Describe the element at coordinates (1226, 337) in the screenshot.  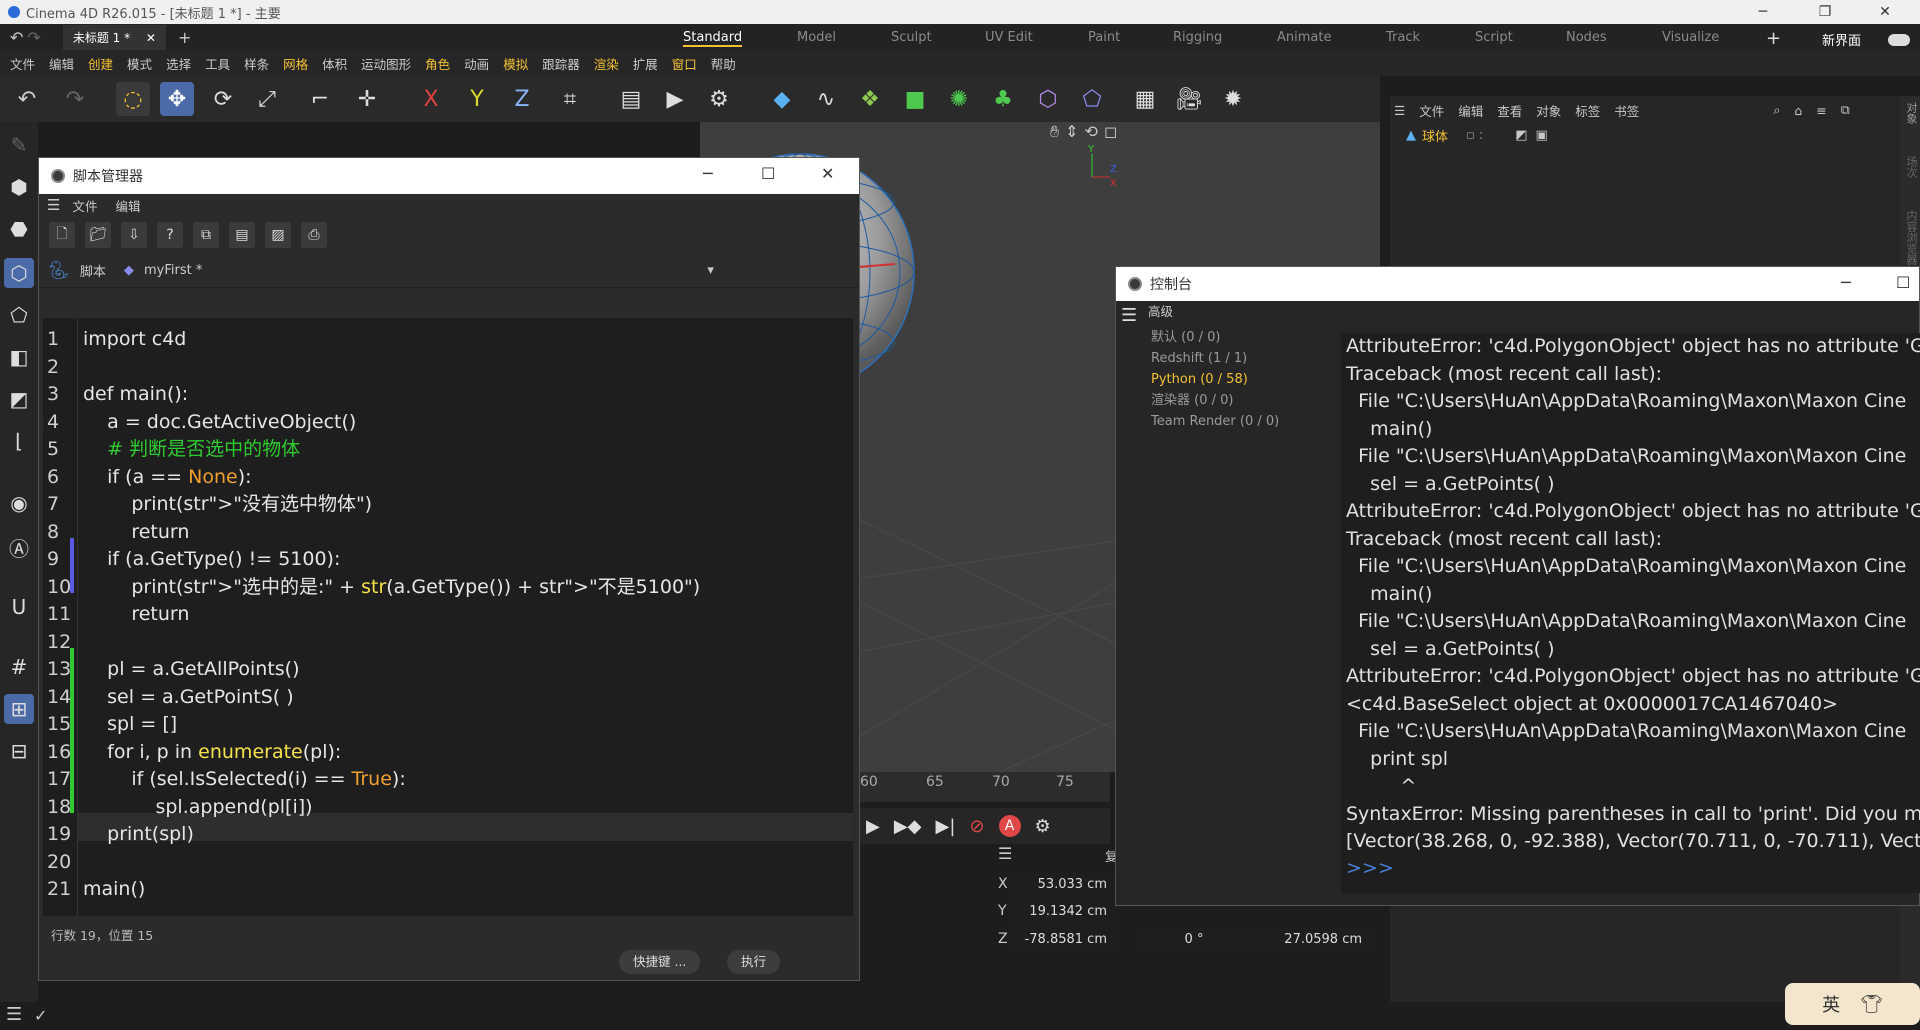
I see `channel-default: 默认 (0 / 0)` at that location.